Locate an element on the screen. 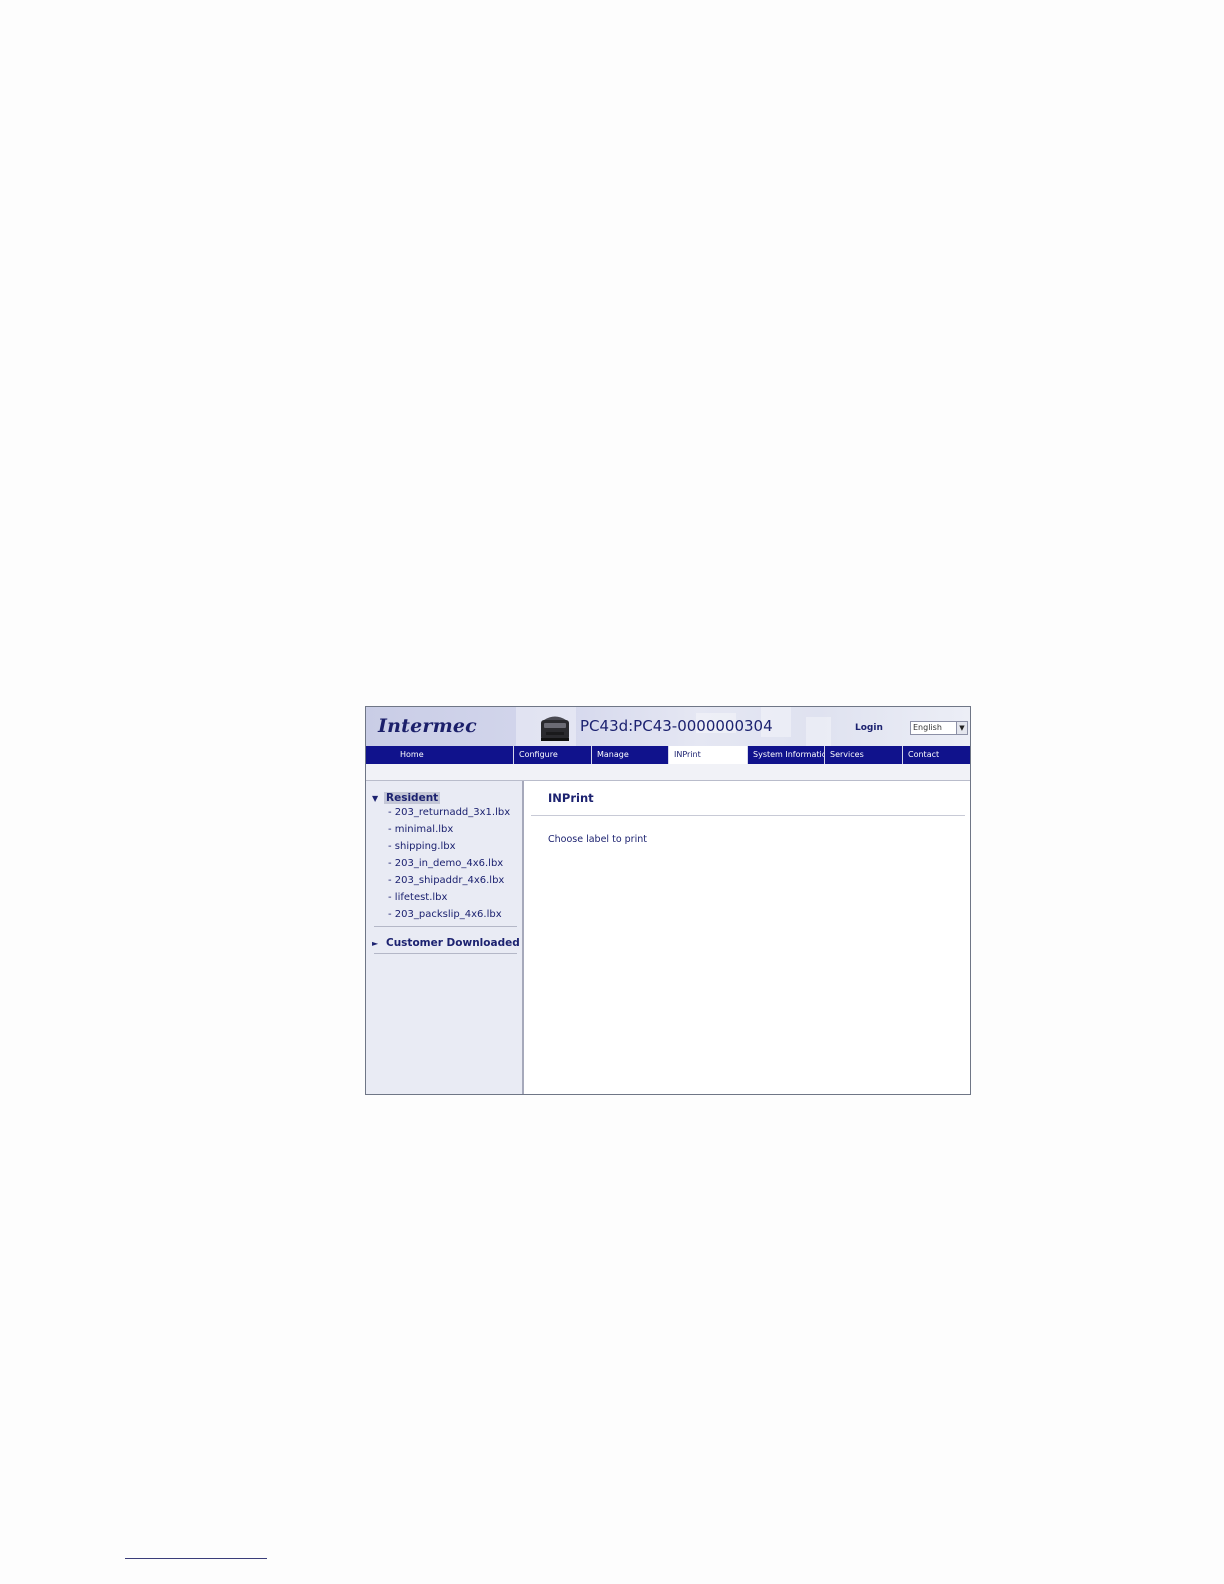 The height and width of the screenshot is (1584, 1224). tab-services: Services is located at coordinates (864, 755).